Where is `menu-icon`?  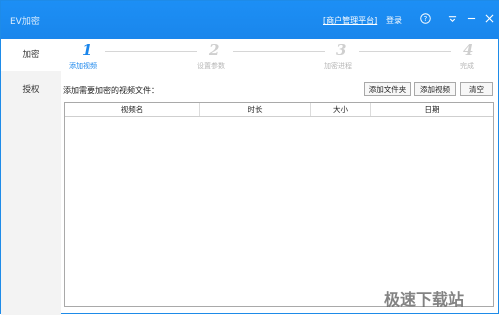 menu-icon is located at coordinates (452, 18).